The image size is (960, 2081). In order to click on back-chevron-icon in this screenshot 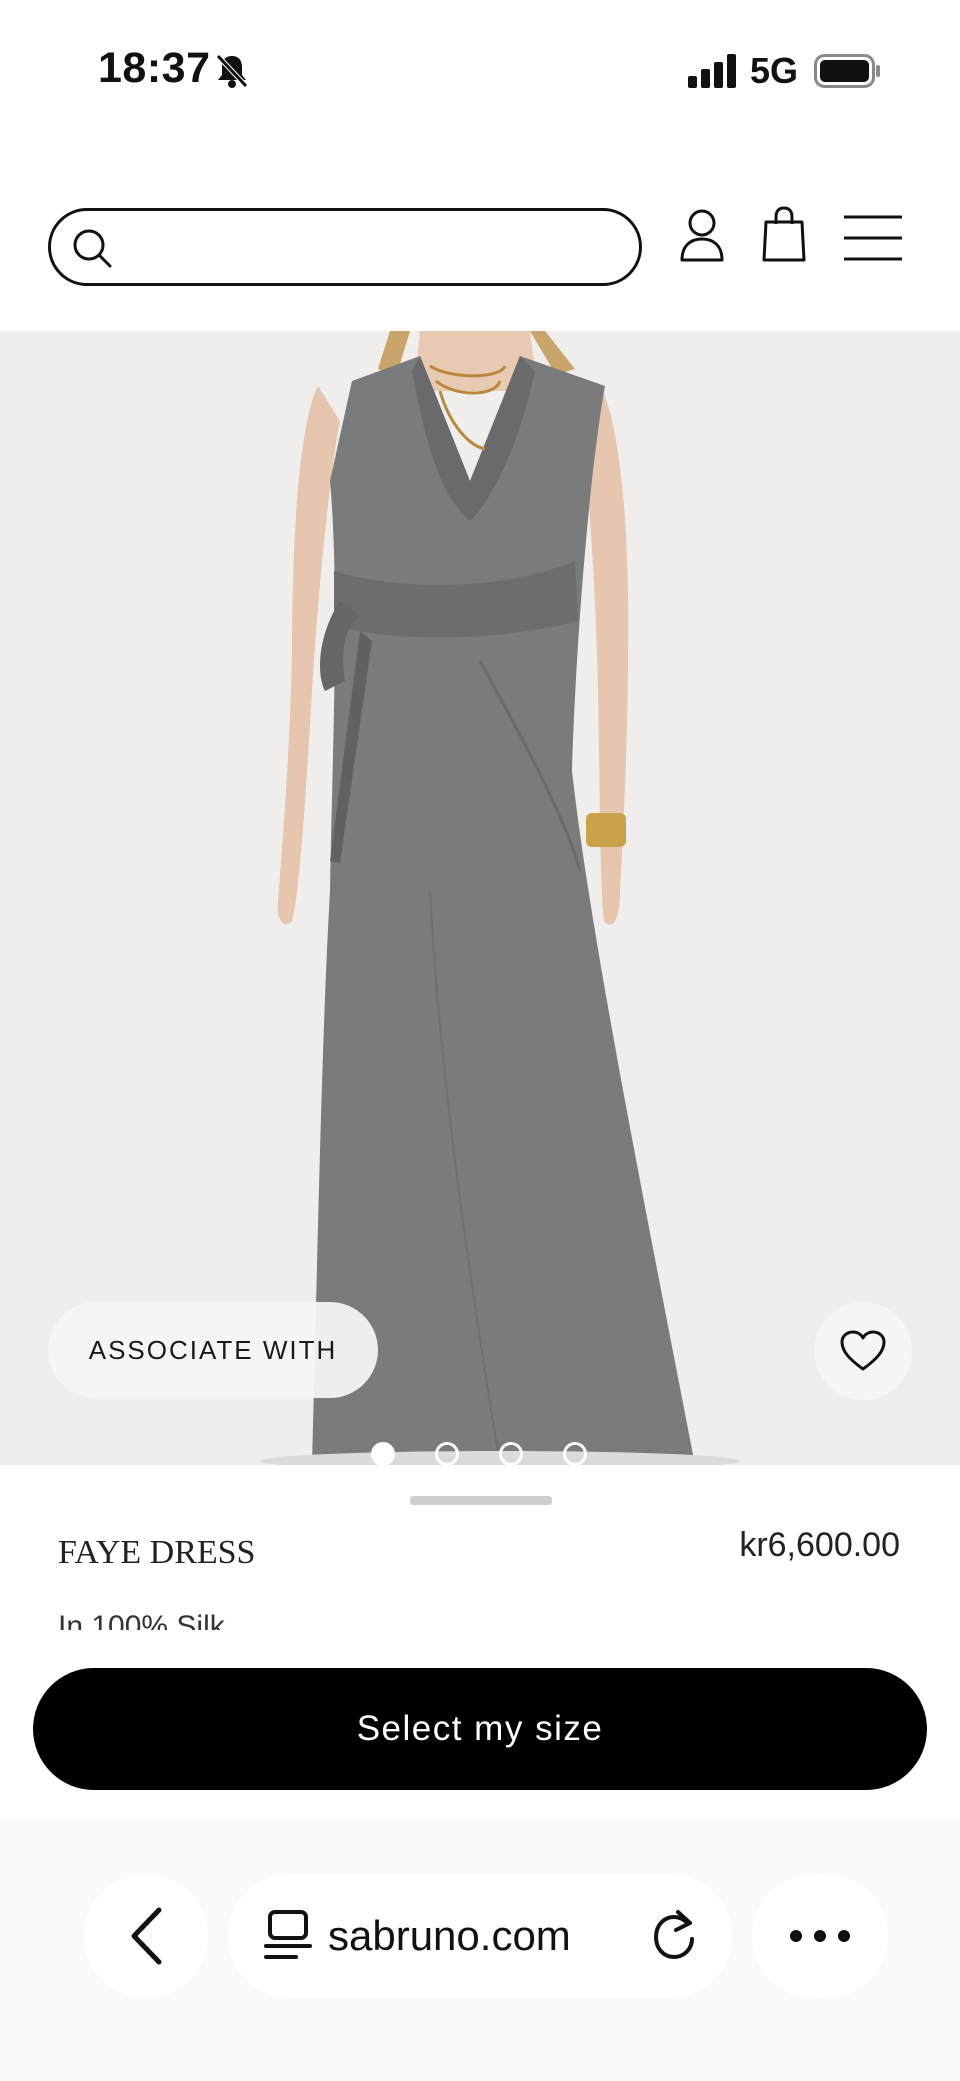, I will do `click(146, 1936)`.